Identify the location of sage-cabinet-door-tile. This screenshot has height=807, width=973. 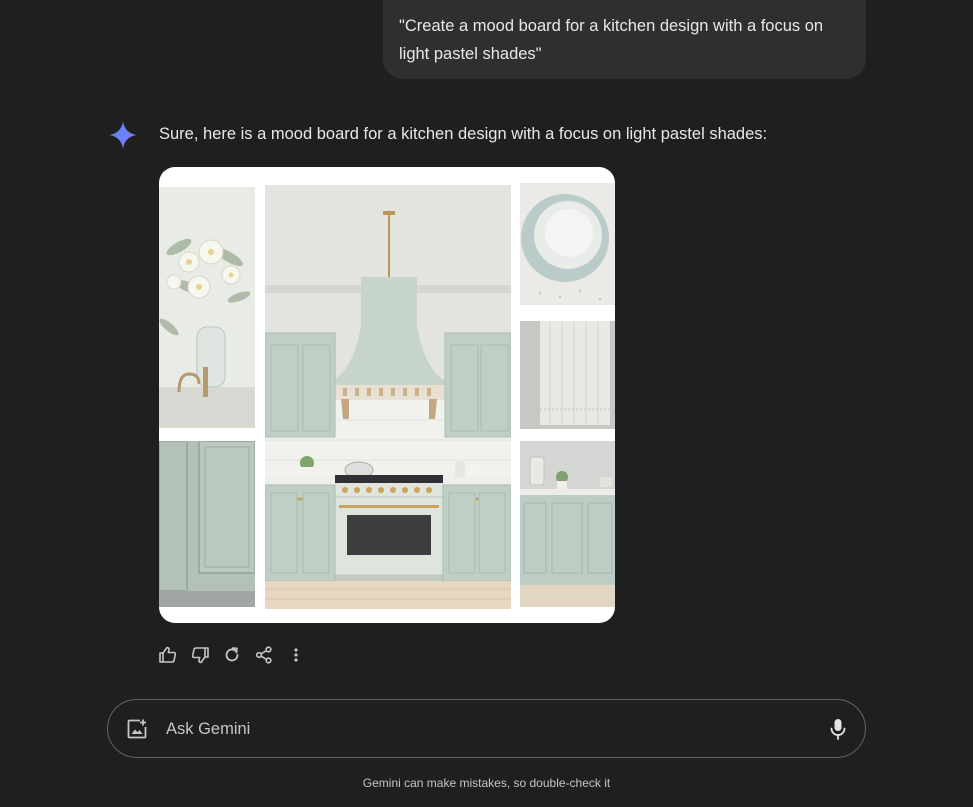
(207, 524).